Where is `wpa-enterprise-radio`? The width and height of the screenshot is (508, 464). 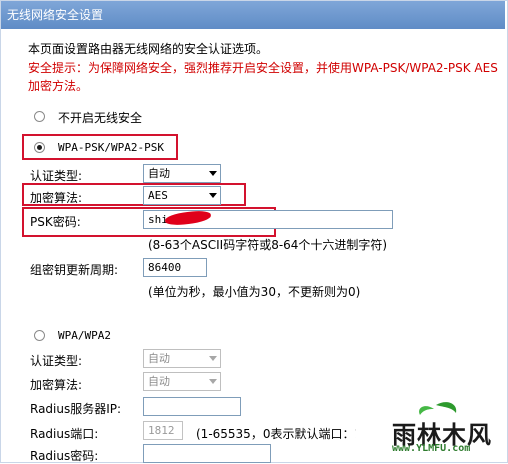 wpa-enterprise-radio is located at coordinates (39, 335).